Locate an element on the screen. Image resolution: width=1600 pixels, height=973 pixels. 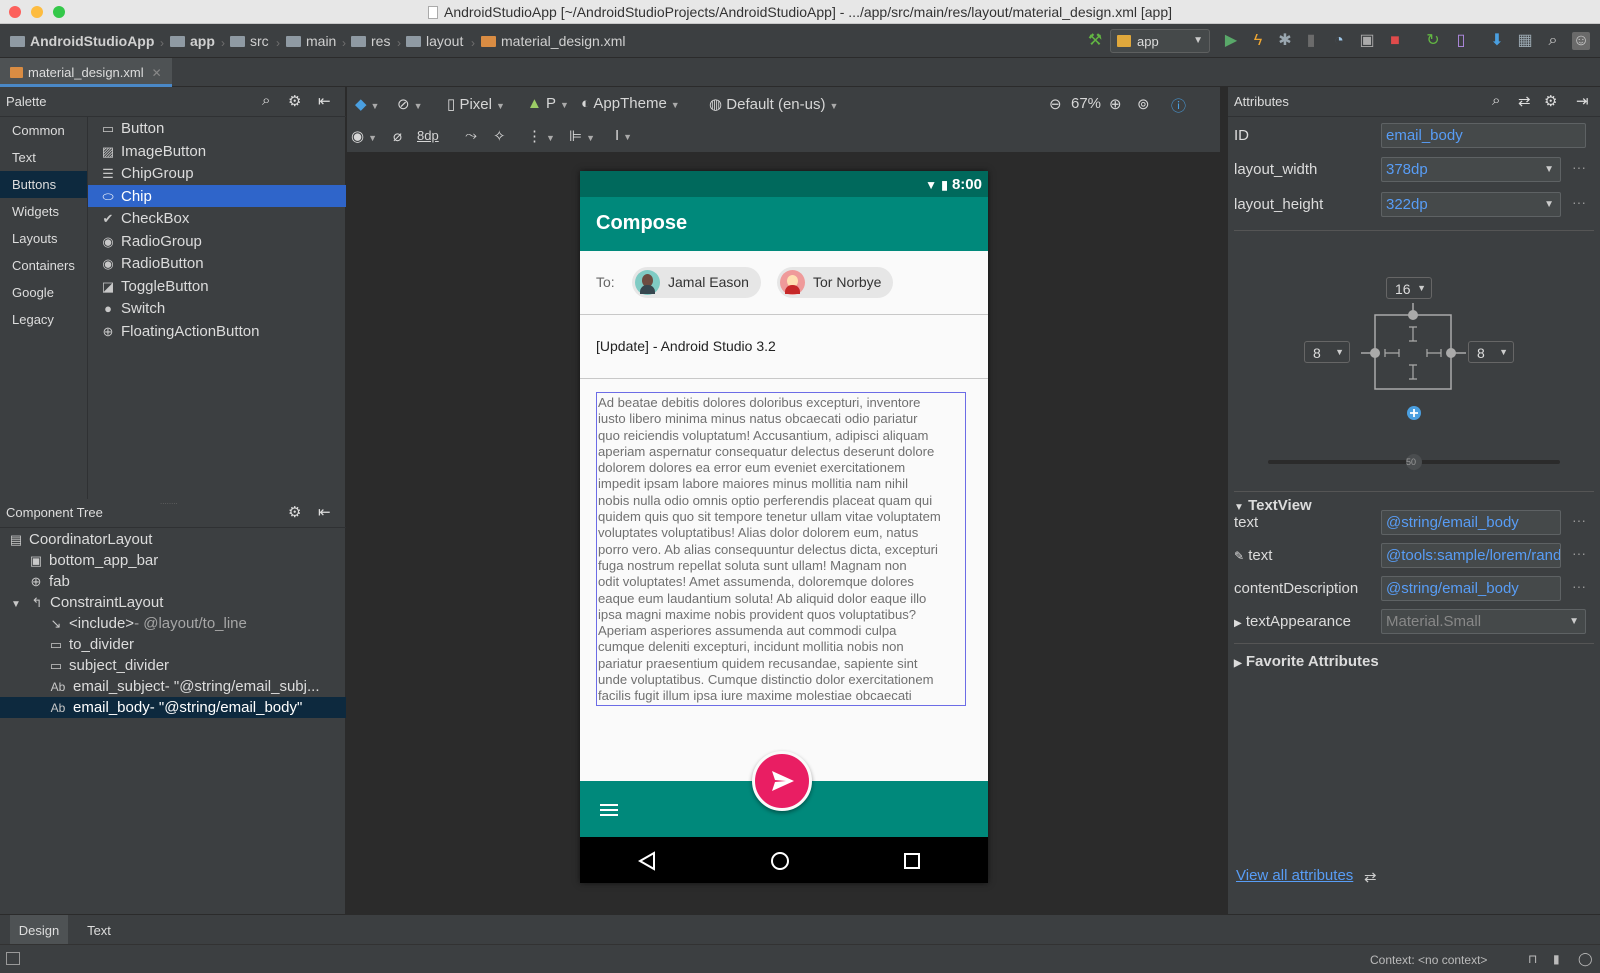
run-icon: ▶ is located at coordinates (1231, 41).